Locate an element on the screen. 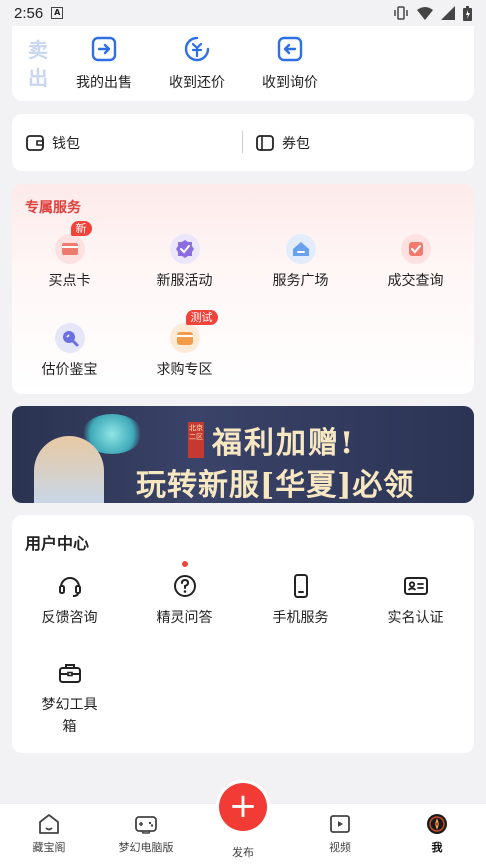  status-time: 2:56 is located at coordinates (29, 13).